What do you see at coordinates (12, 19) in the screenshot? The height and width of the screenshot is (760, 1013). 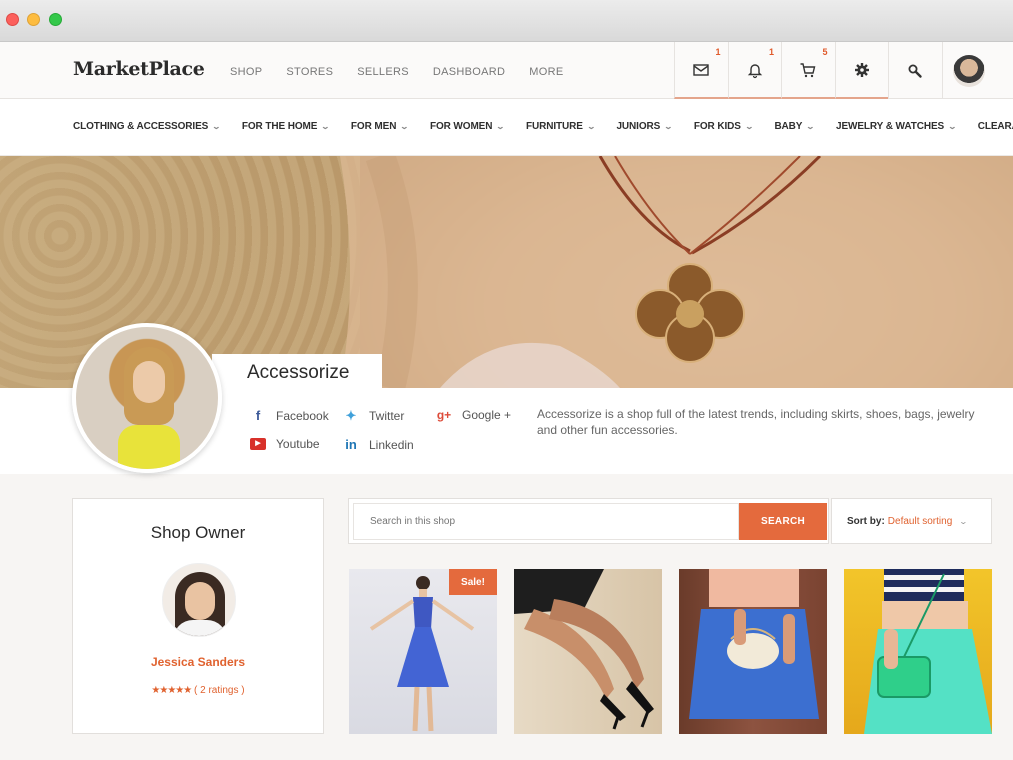 I see `close-window-button` at bounding box center [12, 19].